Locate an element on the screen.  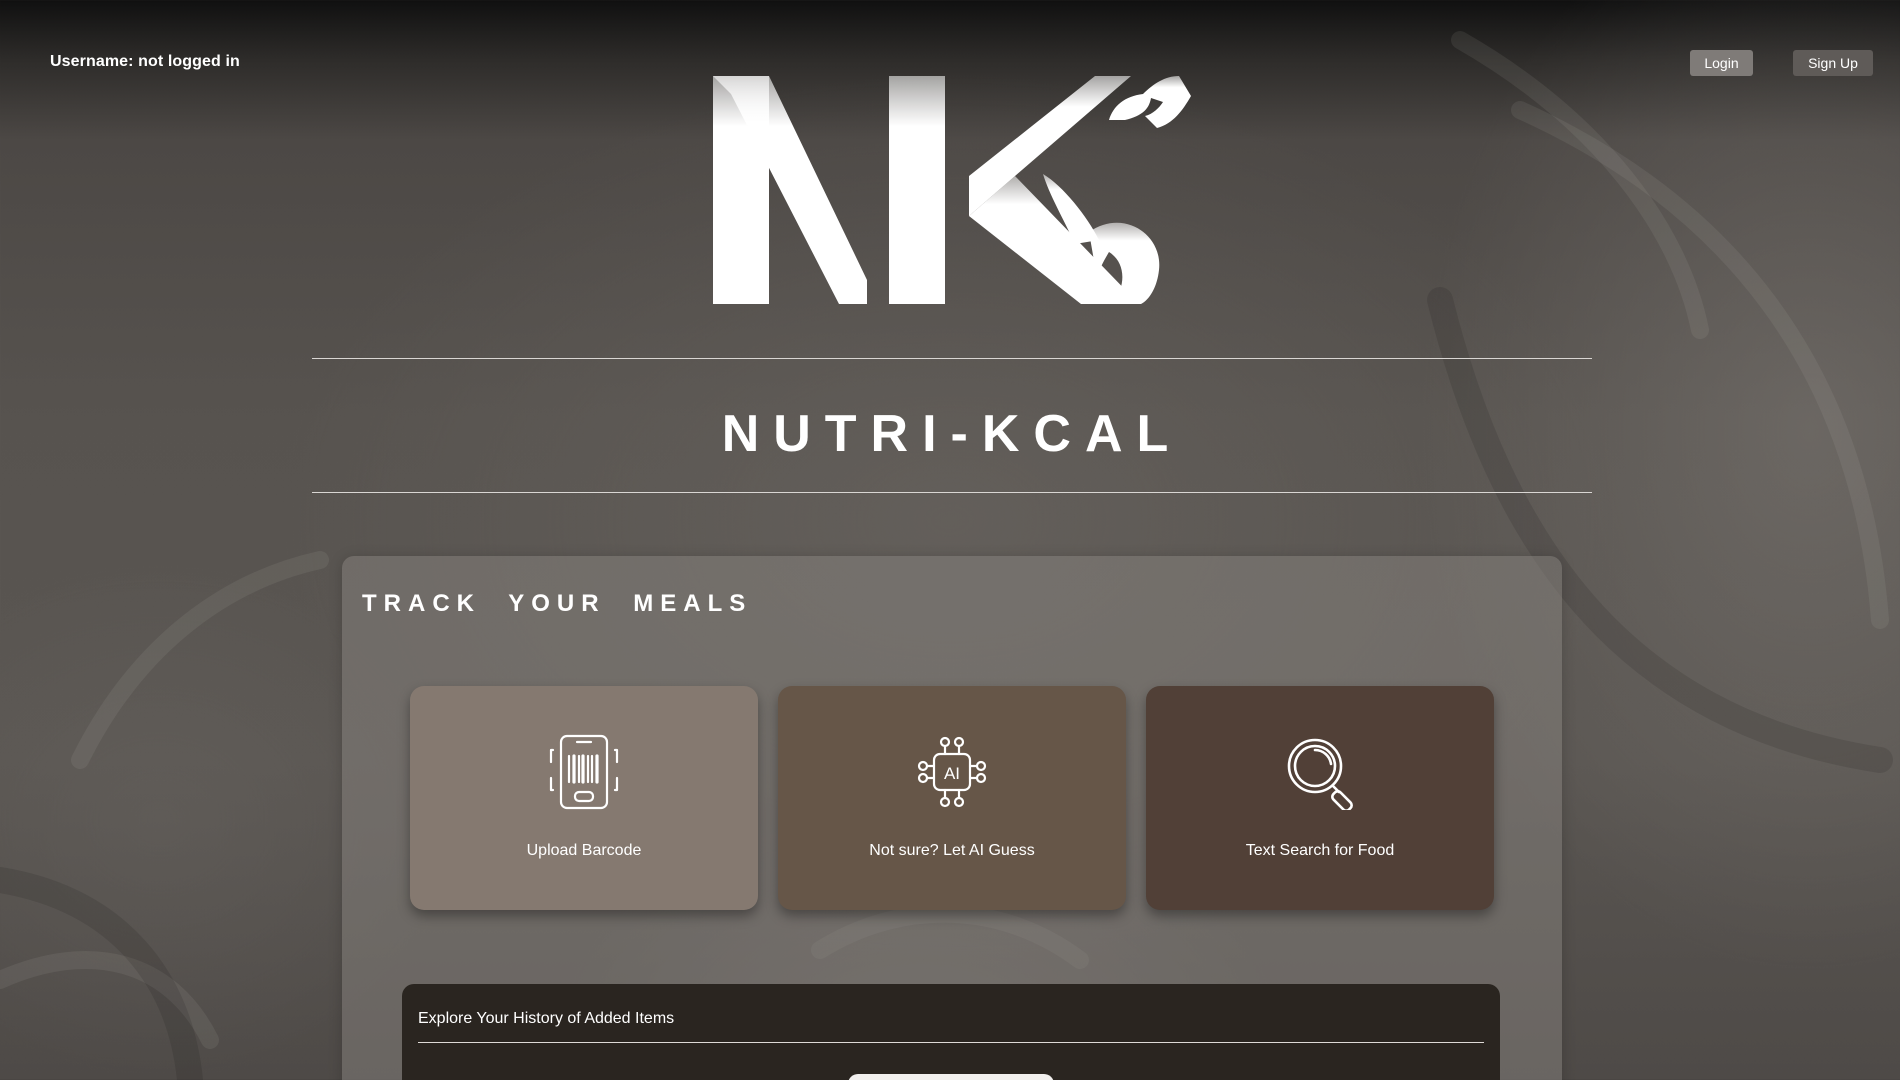
title-divider-bottom is located at coordinates (952, 492).